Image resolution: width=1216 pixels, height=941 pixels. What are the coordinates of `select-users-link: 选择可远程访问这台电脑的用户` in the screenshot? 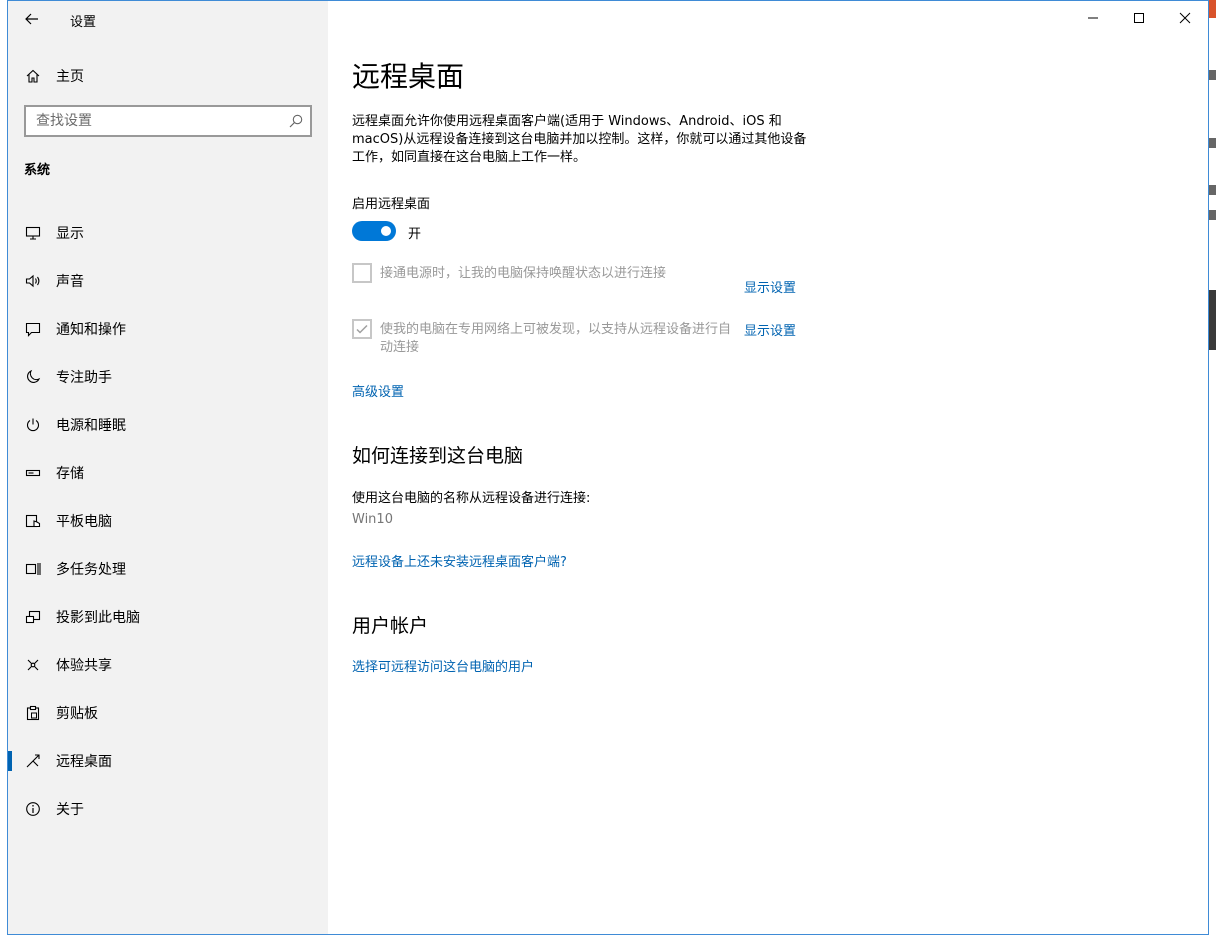 It's located at (443, 665).